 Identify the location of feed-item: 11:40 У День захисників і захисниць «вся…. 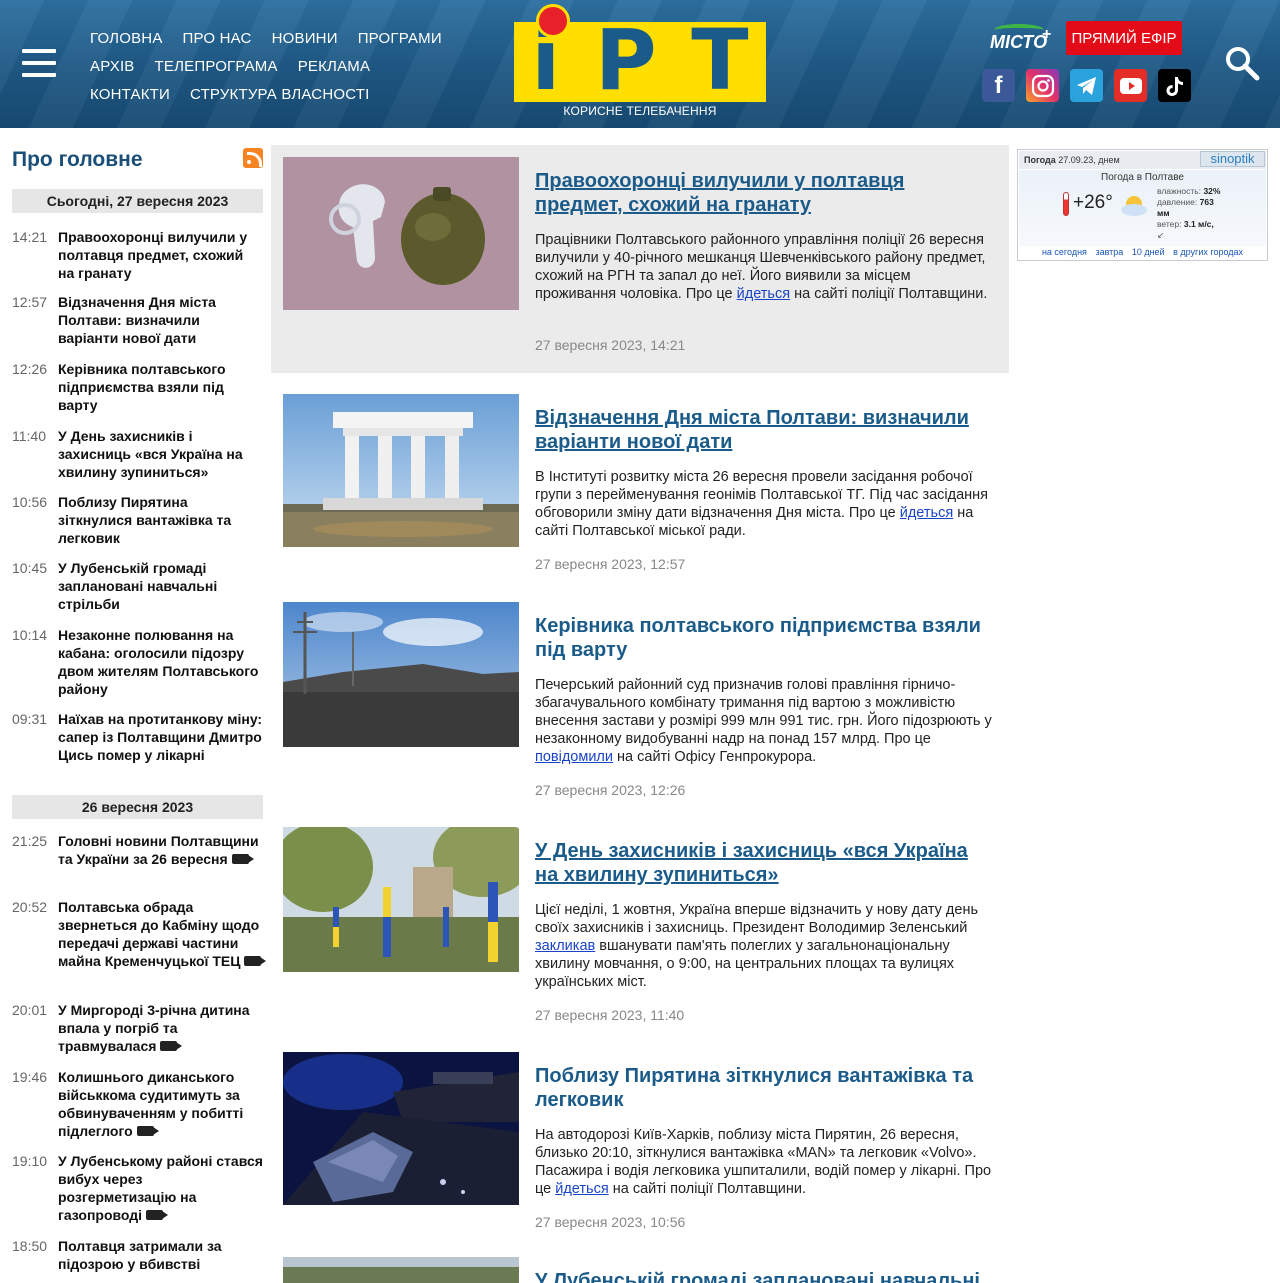
(137, 454).